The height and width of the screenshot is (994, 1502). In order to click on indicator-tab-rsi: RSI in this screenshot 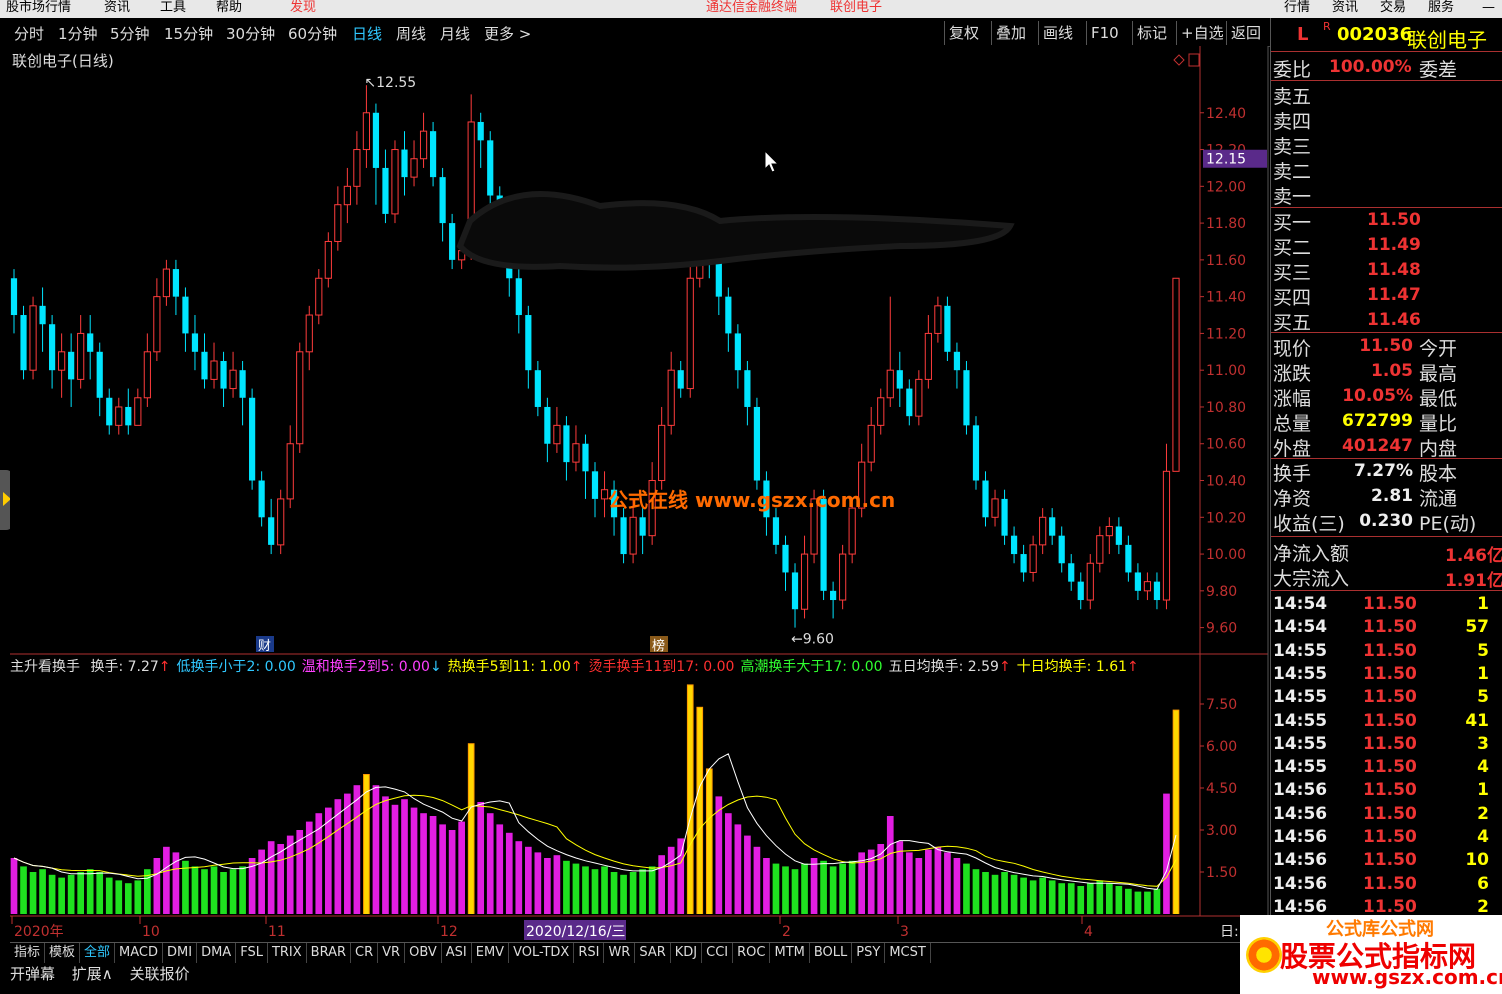, I will do `click(589, 953)`.